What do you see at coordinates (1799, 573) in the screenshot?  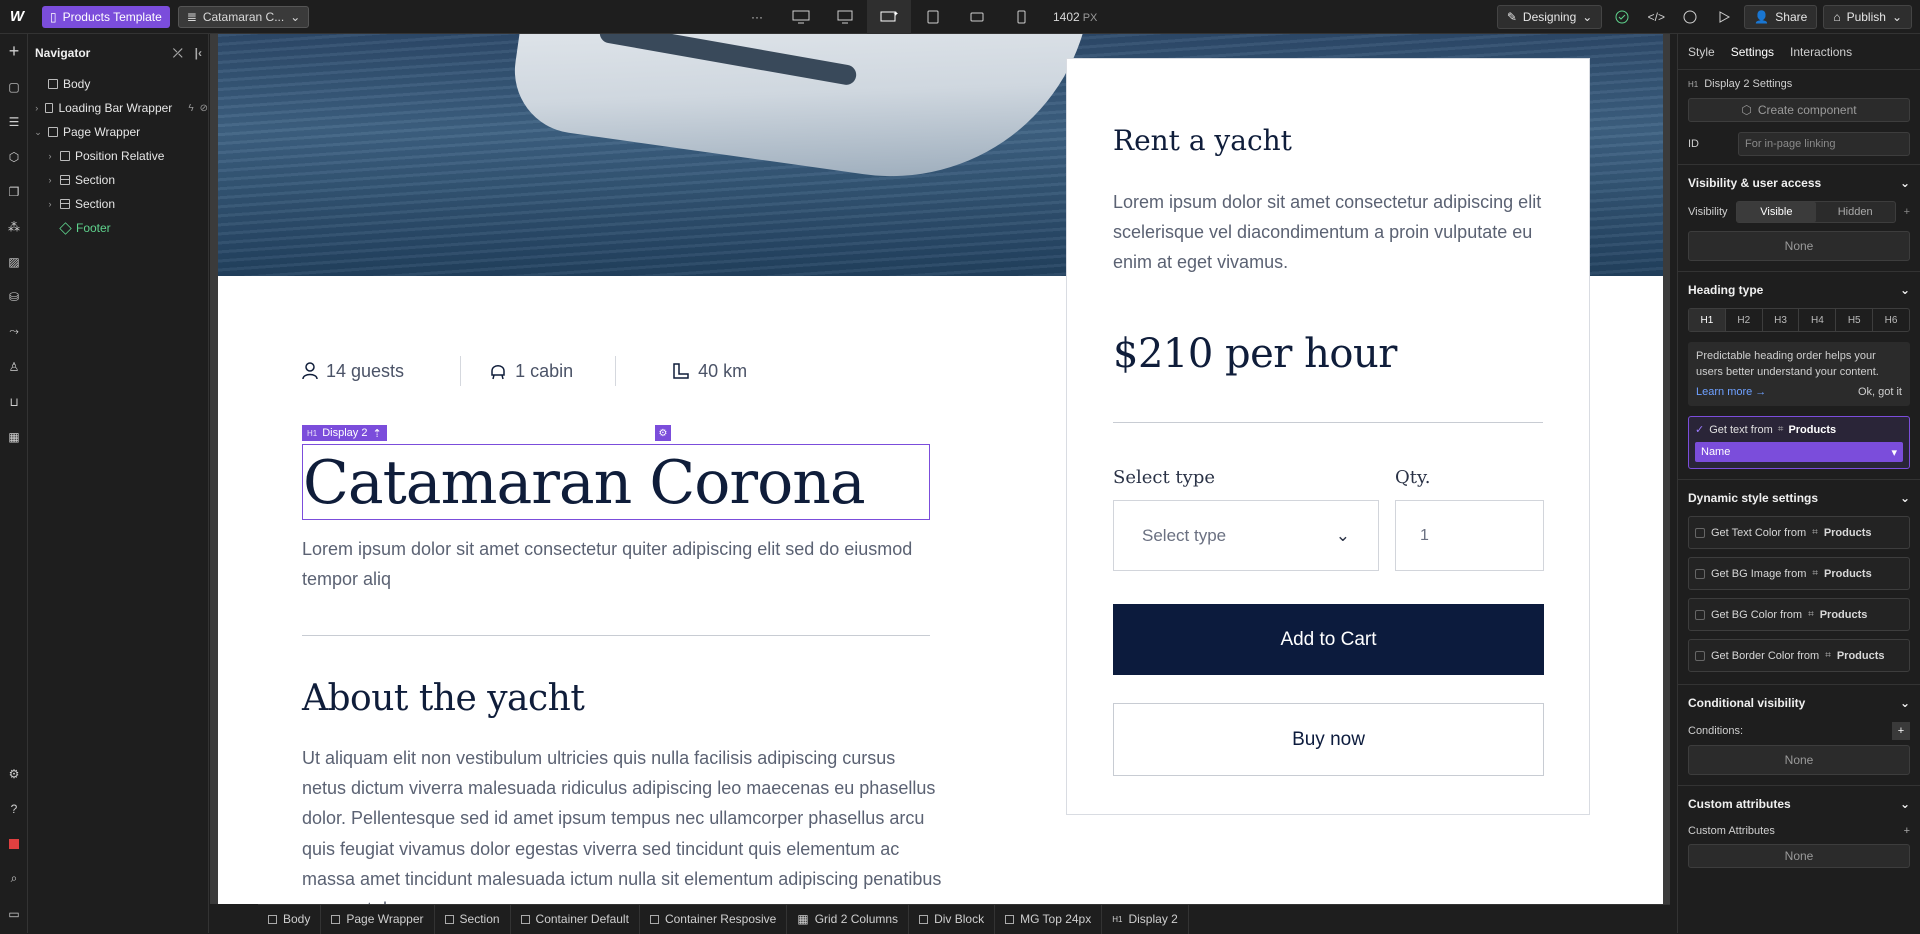 I see `dynamic-bg-image: Get BG Image from ⌗ Products` at bounding box center [1799, 573].